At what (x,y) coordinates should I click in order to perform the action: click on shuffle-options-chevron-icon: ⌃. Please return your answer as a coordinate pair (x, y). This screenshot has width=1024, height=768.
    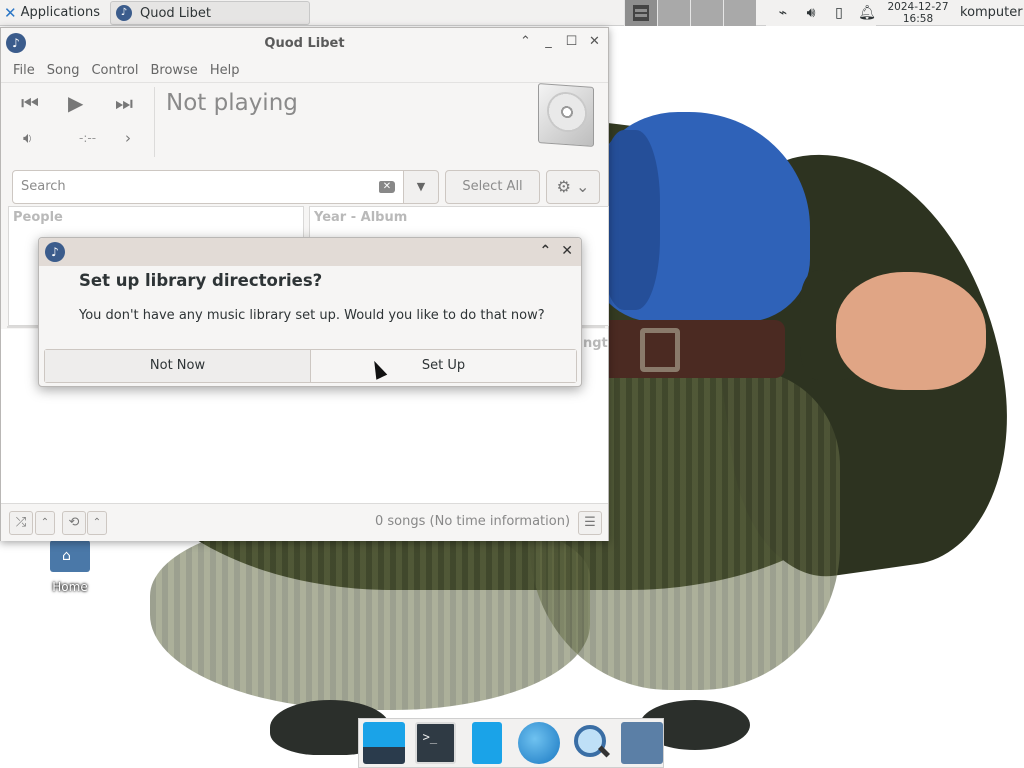
    Looking at the image, I should click on (45, 523).